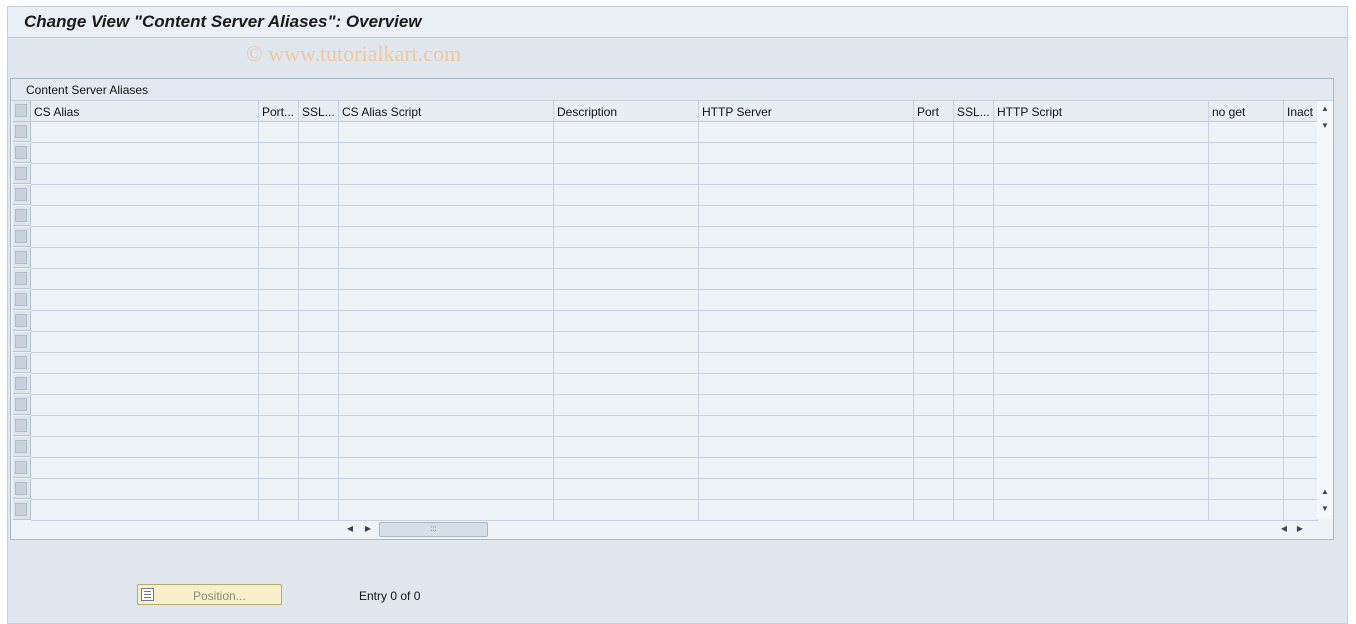 The image size is (1356, 624). I want to click on horizontal-scroll-thumb: :::, so click(433, 529).